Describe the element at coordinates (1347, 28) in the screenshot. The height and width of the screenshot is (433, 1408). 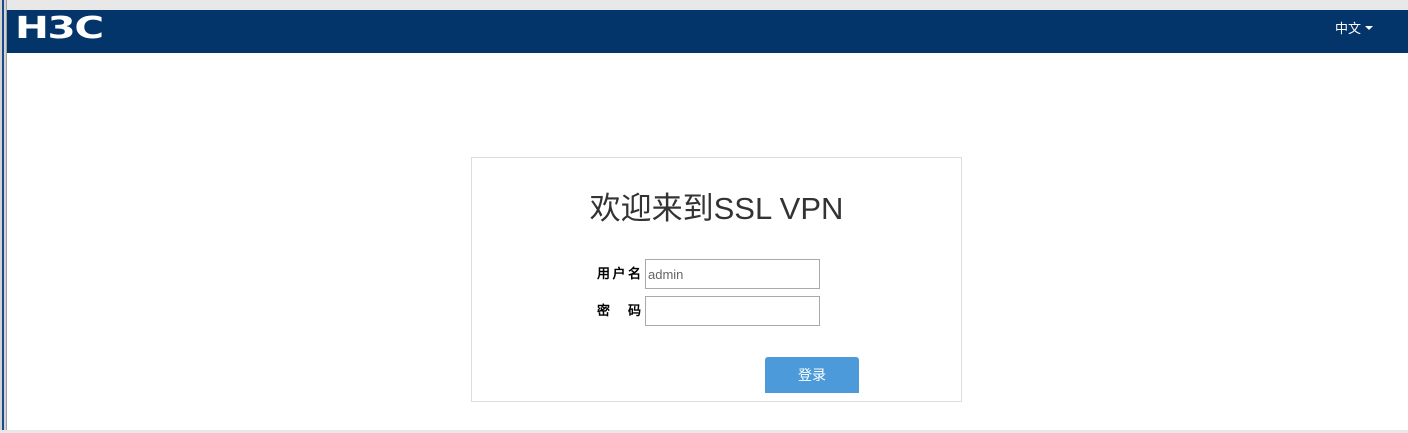
I see `language-label: 中文` at that location.